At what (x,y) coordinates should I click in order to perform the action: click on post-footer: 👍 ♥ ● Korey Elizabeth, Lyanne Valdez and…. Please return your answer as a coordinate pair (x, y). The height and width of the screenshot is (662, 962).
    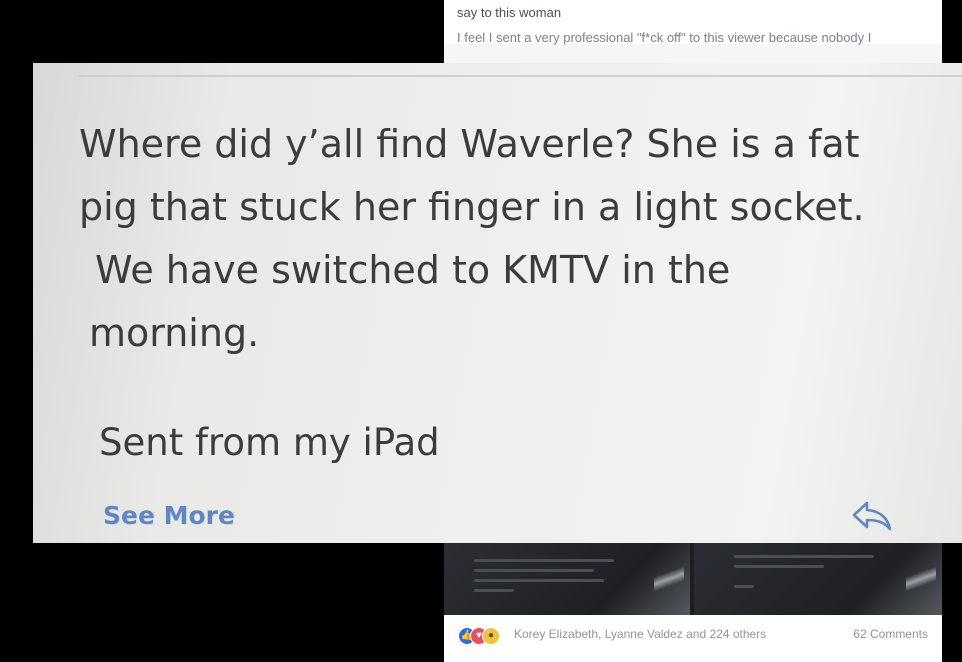
    Looking at the image, I should click on (693, 638).